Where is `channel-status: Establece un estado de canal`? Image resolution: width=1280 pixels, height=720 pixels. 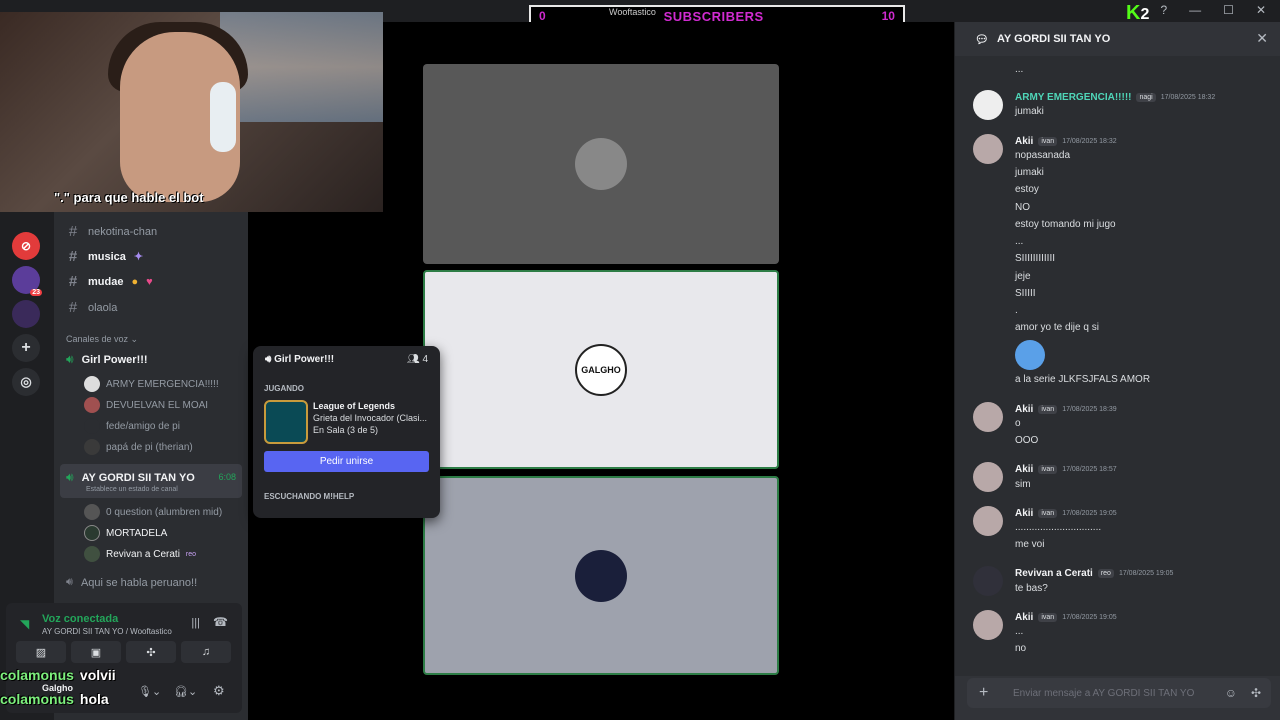
channel-status: Establece un estado de canal is located at coordinates (132, 489).